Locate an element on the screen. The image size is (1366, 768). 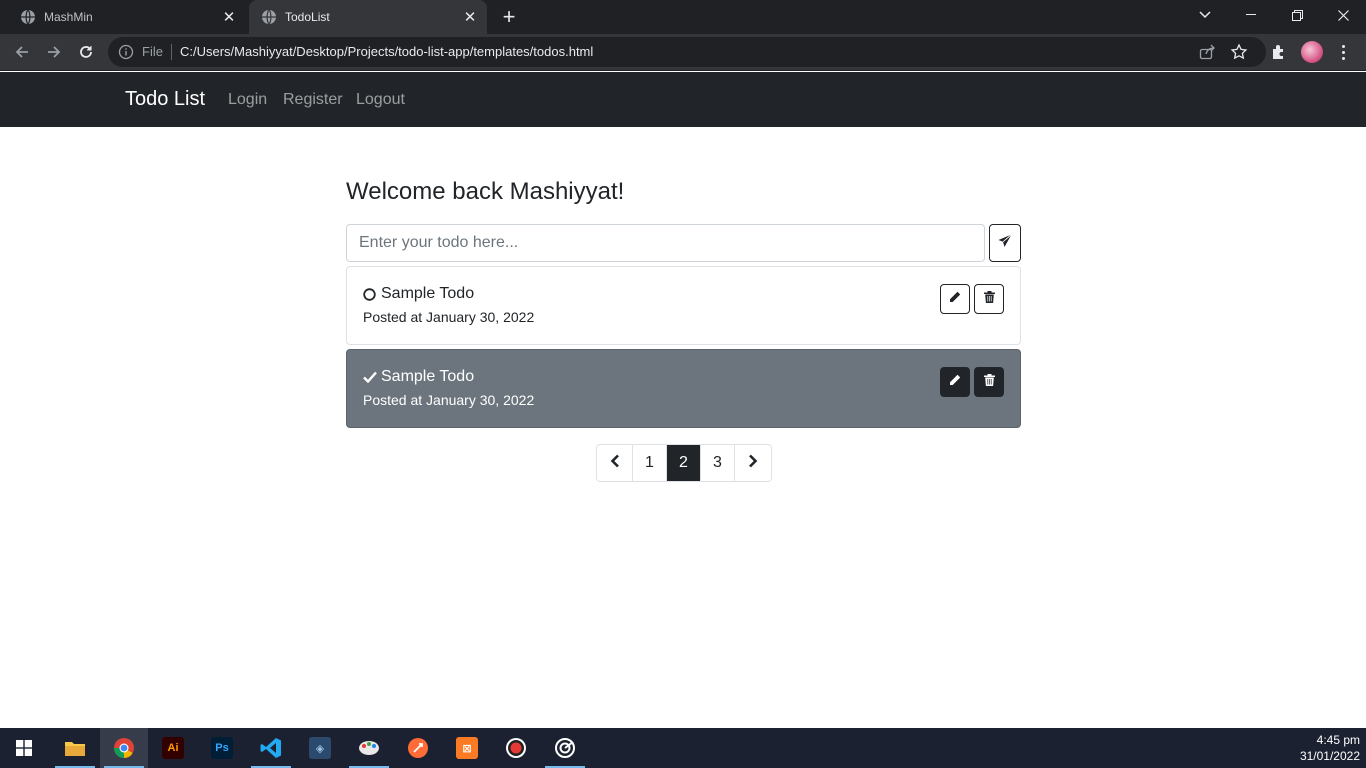
mysql-workbench-icon: ◈ is located at coordinates (320, 748).